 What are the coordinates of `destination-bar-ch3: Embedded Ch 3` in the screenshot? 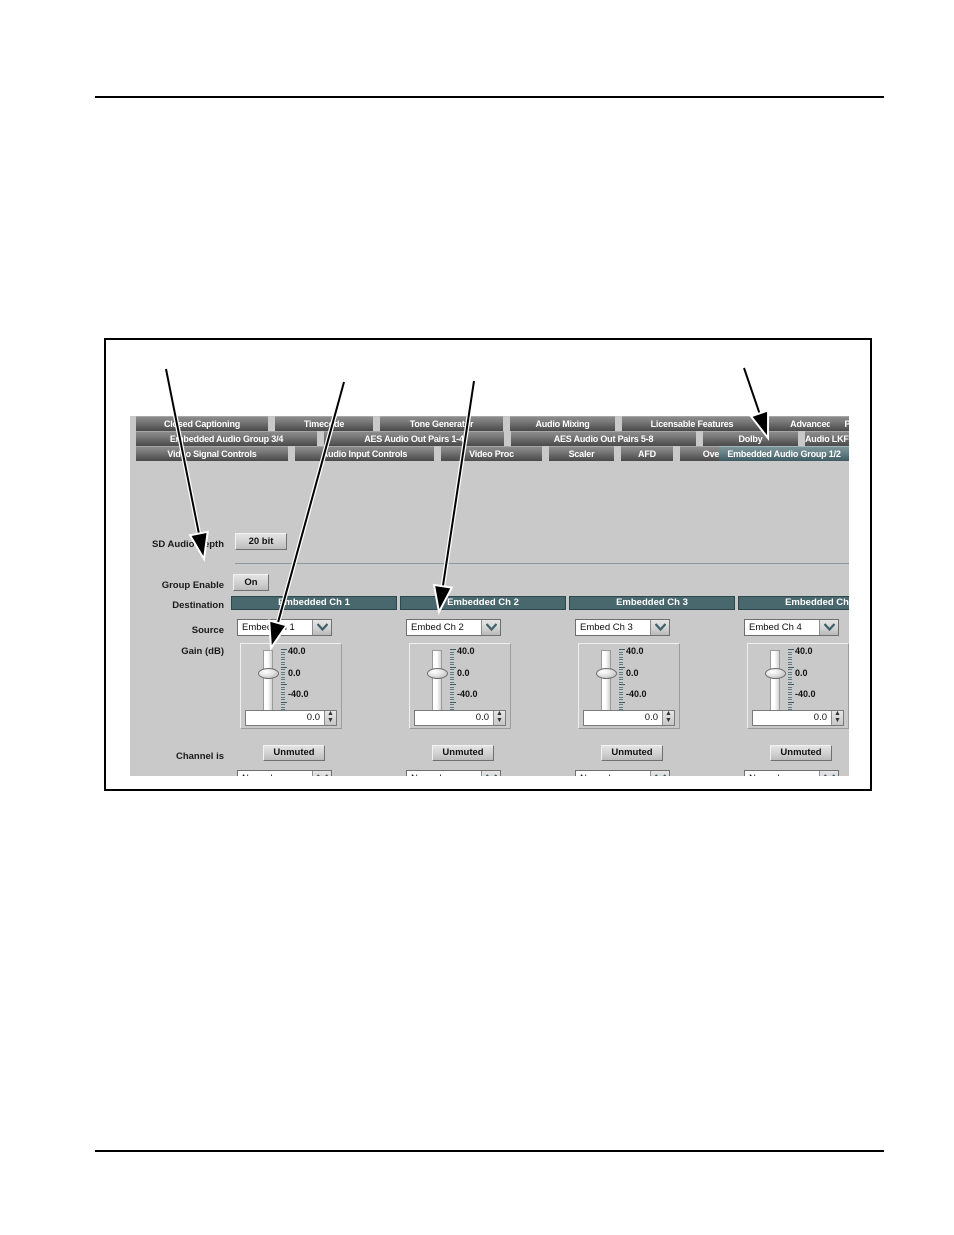 It's located at (652, 603).